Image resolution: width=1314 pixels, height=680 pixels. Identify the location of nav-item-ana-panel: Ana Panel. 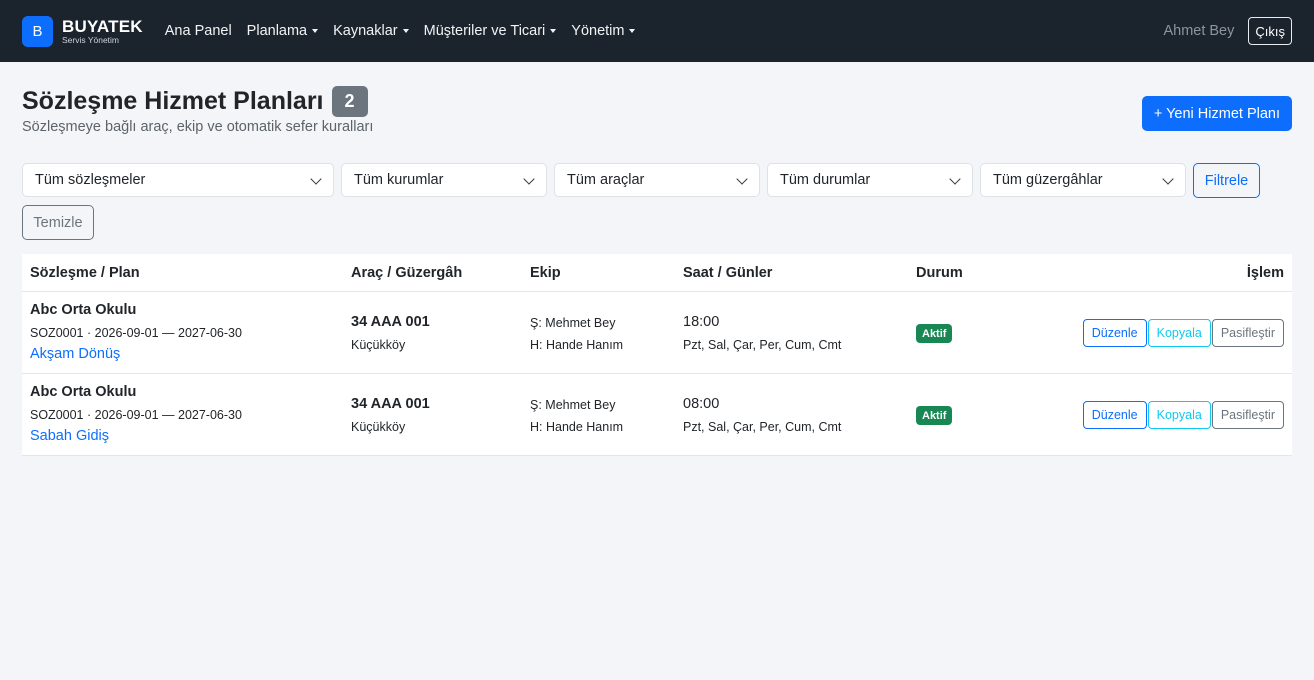
(198, 31).